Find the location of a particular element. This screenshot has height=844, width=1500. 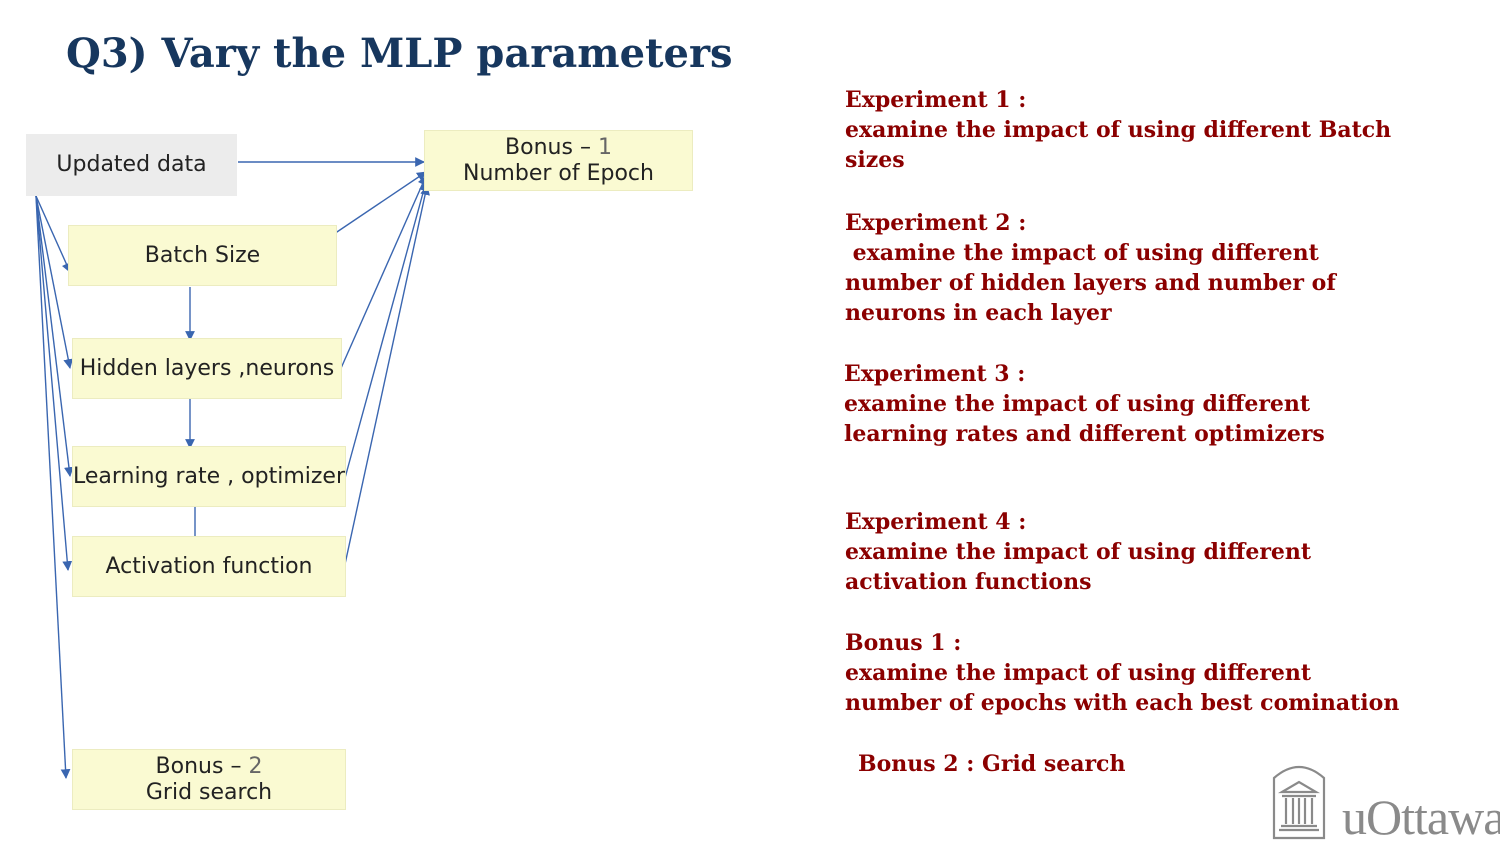

learning-rate-label: Learning rate , optimizer is located at coordinates (209, 476).